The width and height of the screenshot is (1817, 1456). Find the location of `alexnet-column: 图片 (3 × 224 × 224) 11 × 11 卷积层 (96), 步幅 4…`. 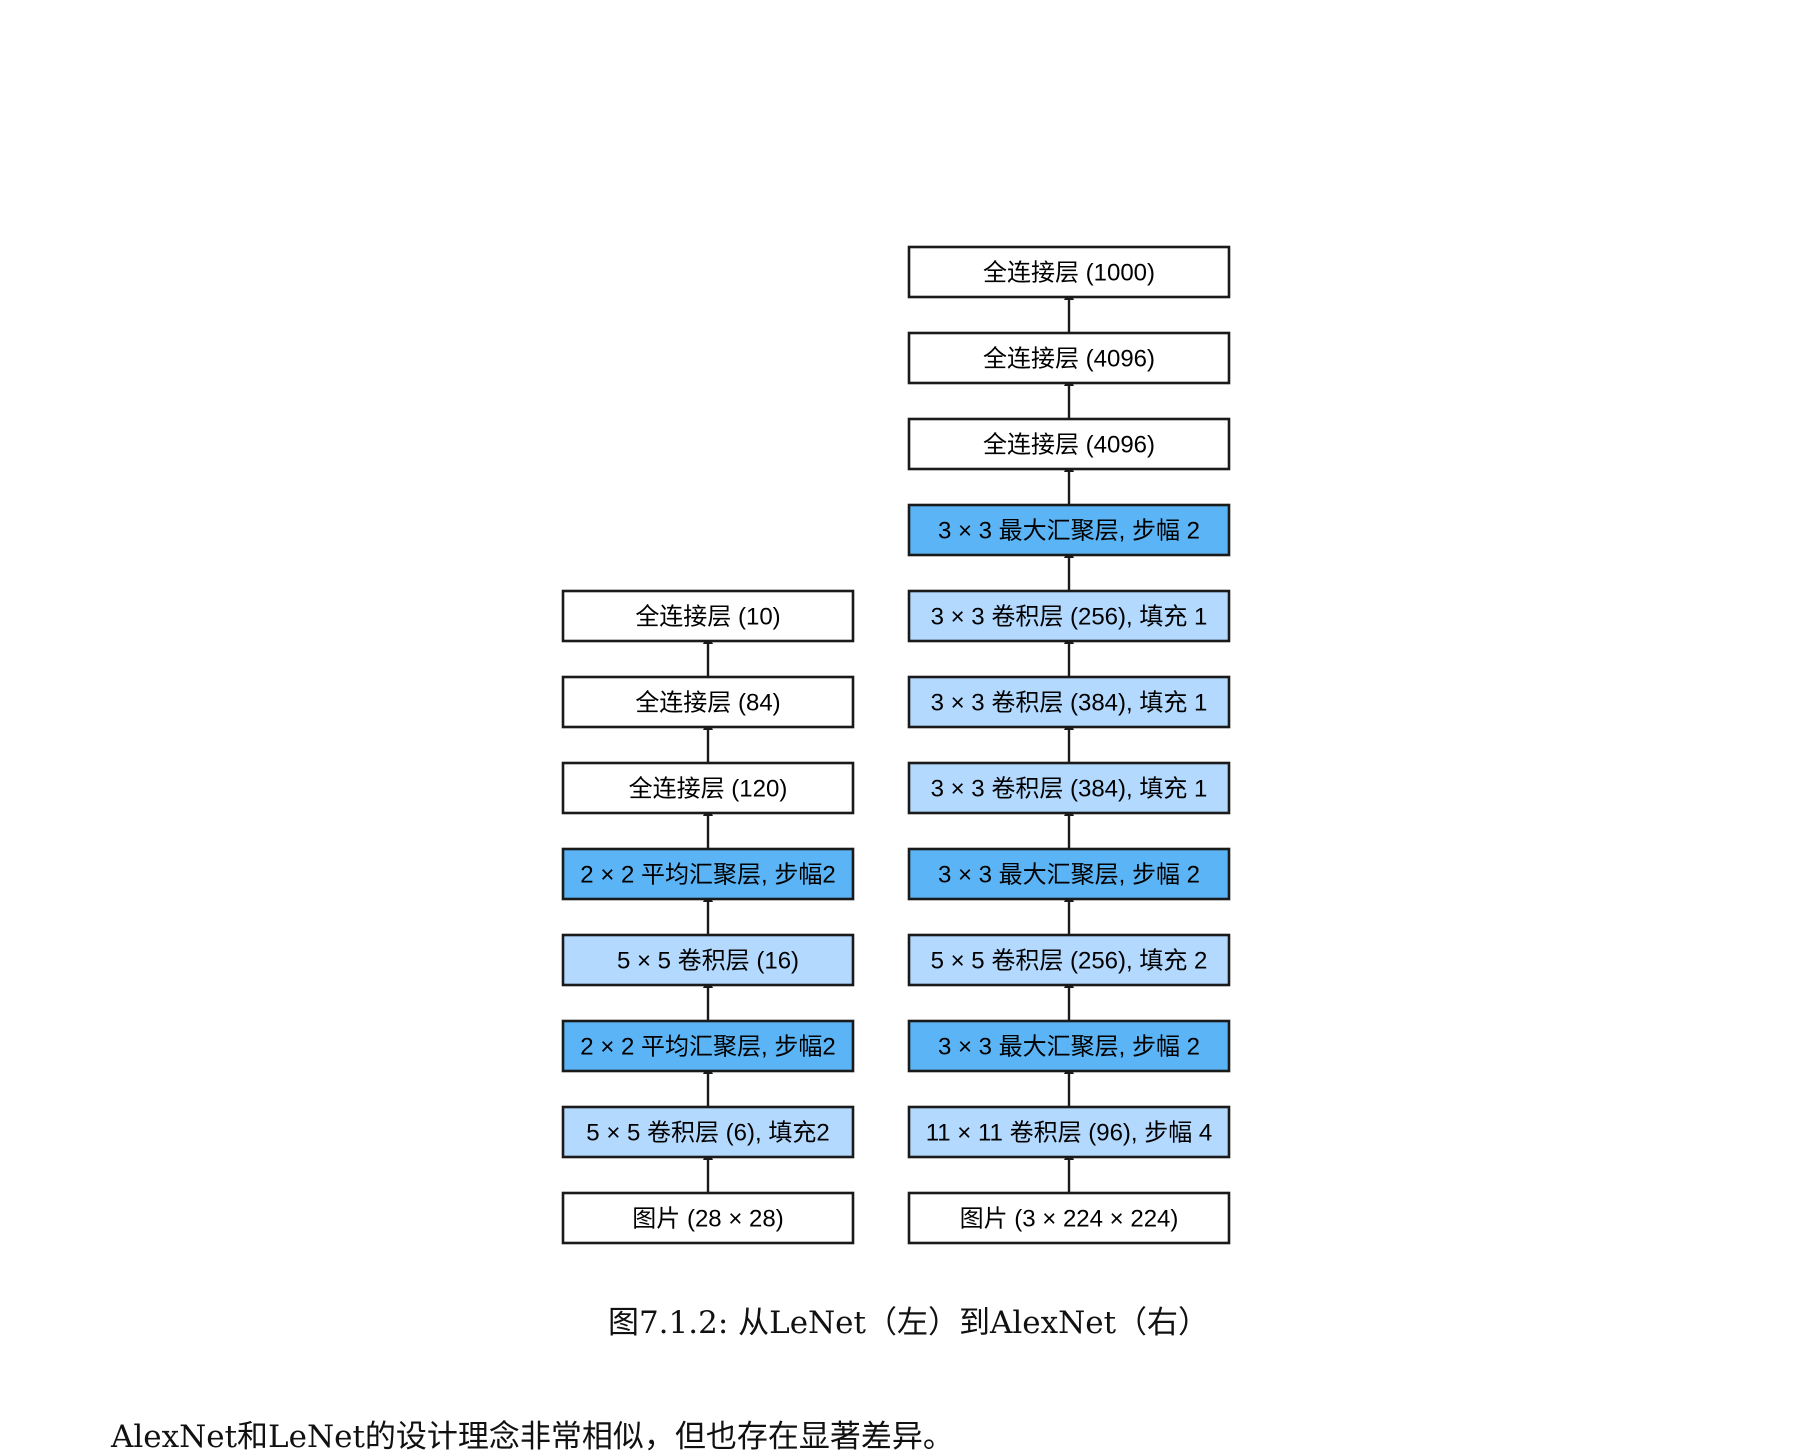

alexnet-column: 图片 (3 × 224 × 224) 11 × 11 卷积层 (96), 步幅 4… is located at coordinates (1069, 745).